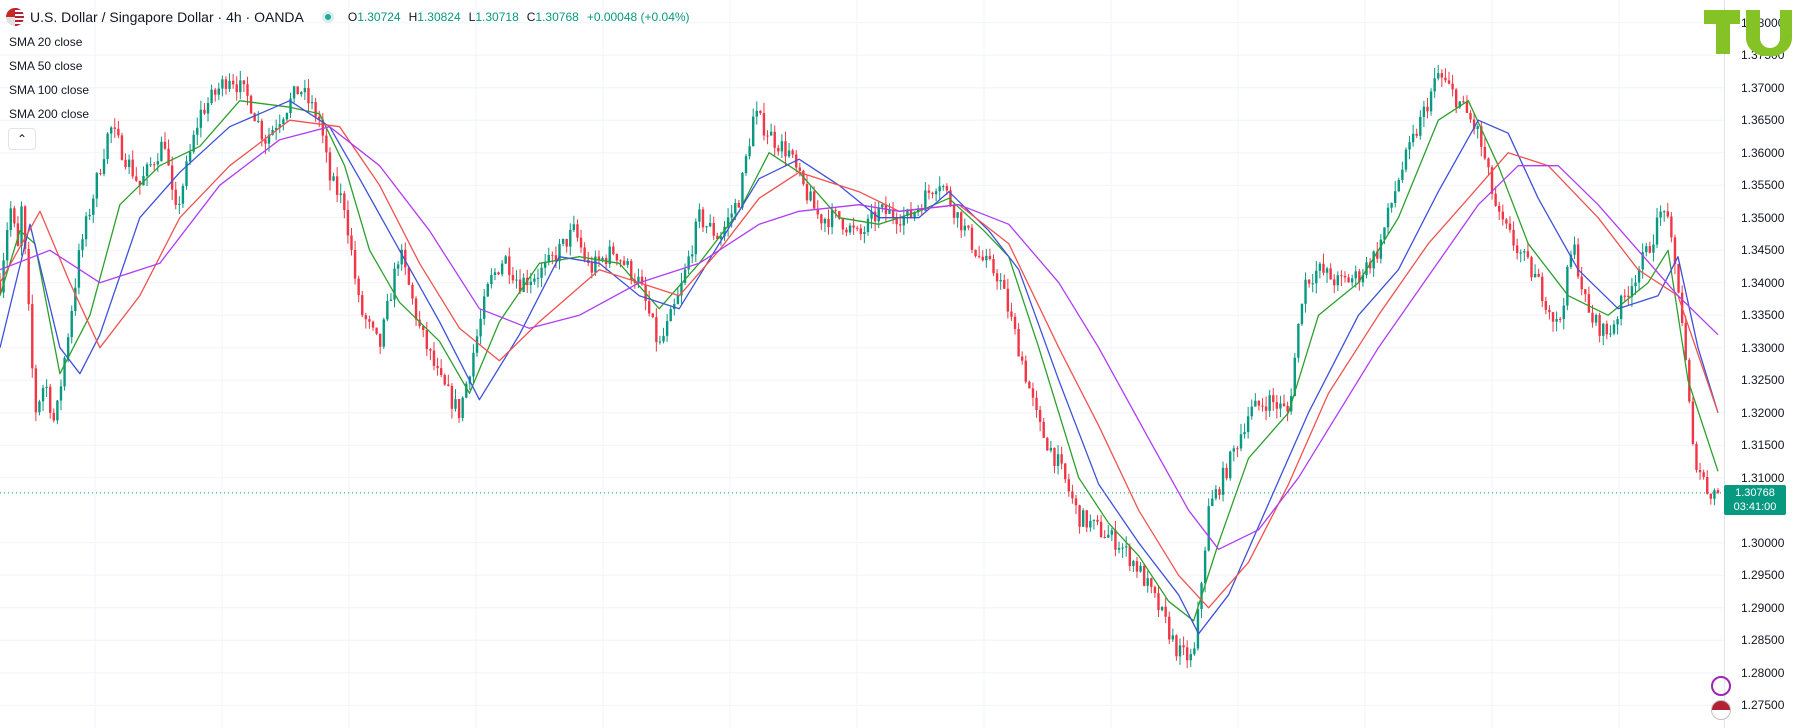  What do you see at coordinates (49, 70) in the screenshot?
I see `indicator-sma50: SMA 50 close` at bounding box center [49, 70].